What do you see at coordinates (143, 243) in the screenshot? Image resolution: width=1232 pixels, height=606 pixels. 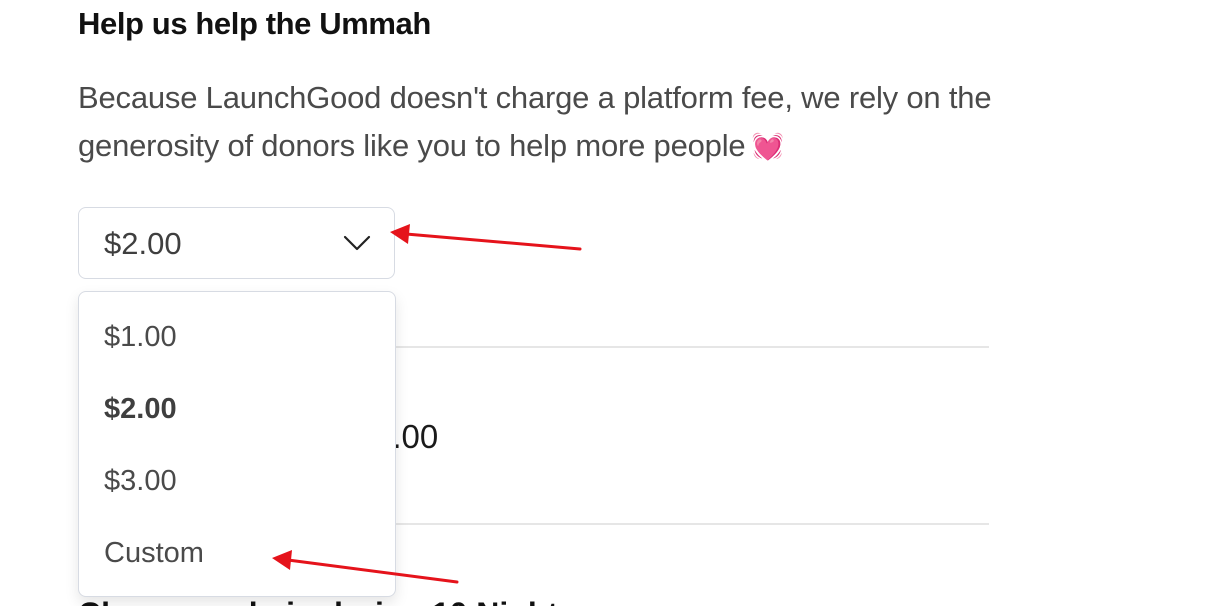 I see `selected-tip-value: $2.00` at bounding box center [143, 243].